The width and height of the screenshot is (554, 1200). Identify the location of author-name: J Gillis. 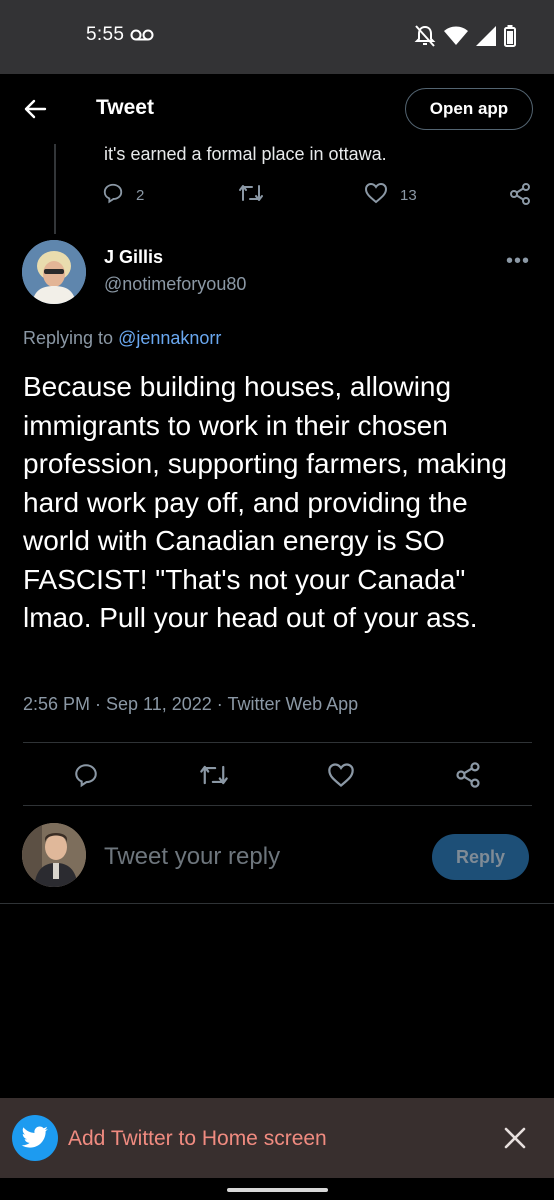
(133, 257).